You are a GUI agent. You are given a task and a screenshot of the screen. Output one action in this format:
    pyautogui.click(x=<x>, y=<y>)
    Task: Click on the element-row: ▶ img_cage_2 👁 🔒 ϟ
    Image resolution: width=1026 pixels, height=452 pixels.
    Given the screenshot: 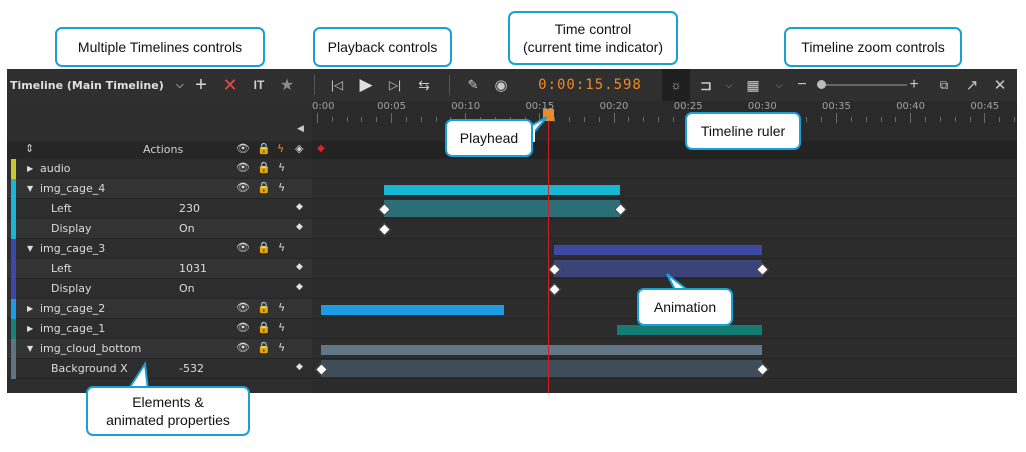 What is the action you would take?
    pyautogui.click(x=159, y=309)
    